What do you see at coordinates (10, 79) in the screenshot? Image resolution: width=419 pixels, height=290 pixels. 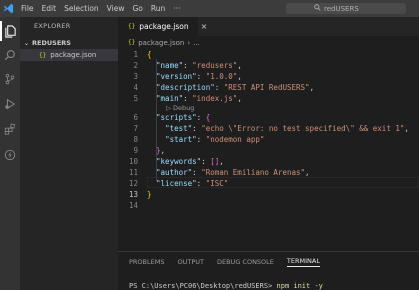 I see `source-control-icon` at bounding box center [10, 79].